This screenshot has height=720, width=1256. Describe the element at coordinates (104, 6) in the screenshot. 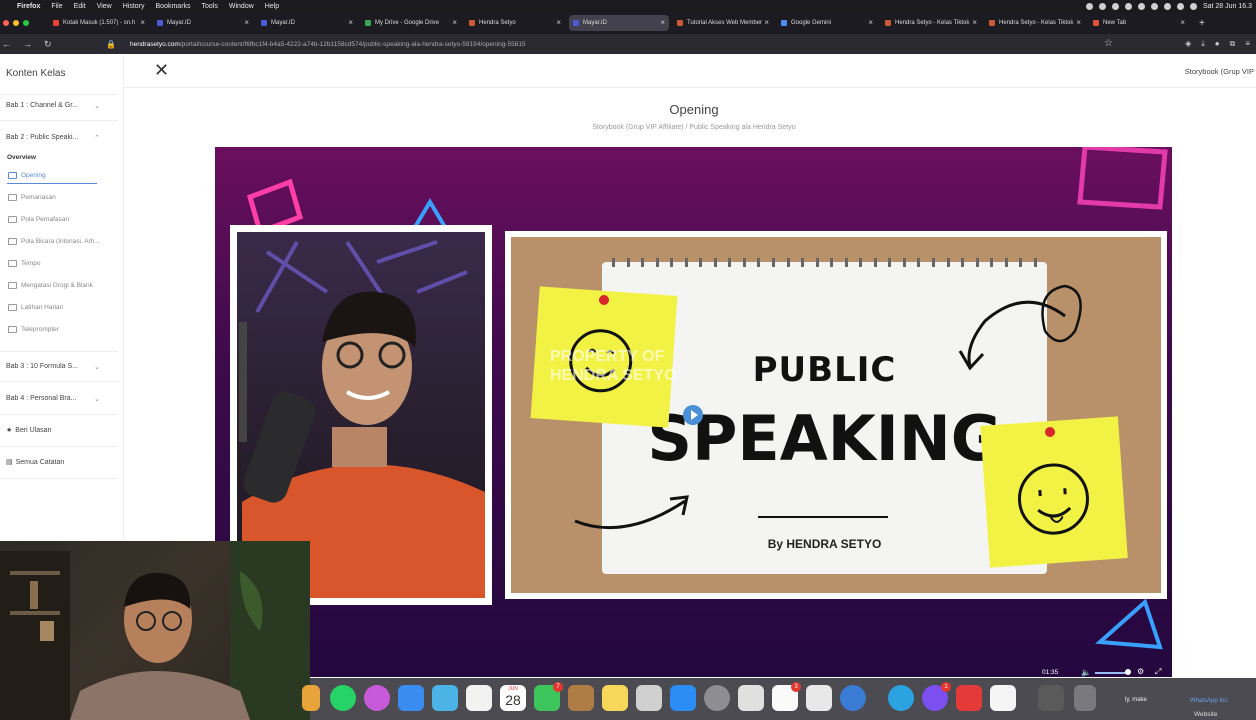

I see `menu-view: View` at that location.